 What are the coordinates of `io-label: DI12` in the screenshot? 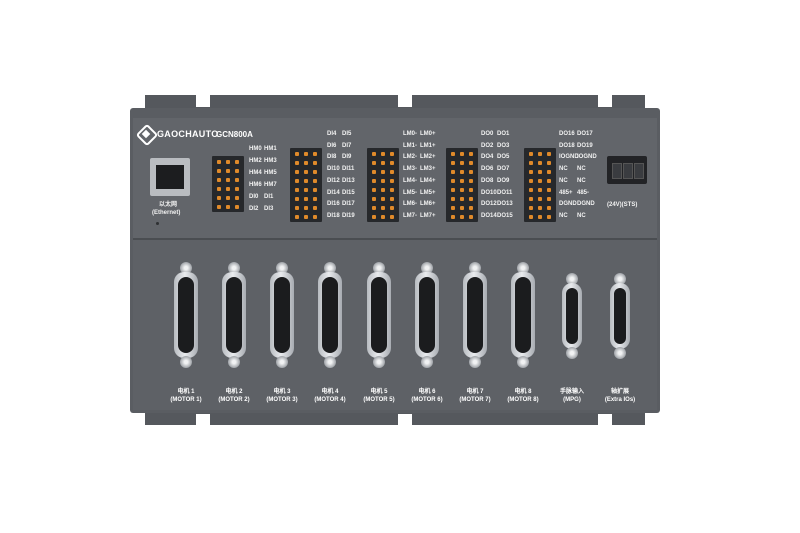 It's located at (333, 180).